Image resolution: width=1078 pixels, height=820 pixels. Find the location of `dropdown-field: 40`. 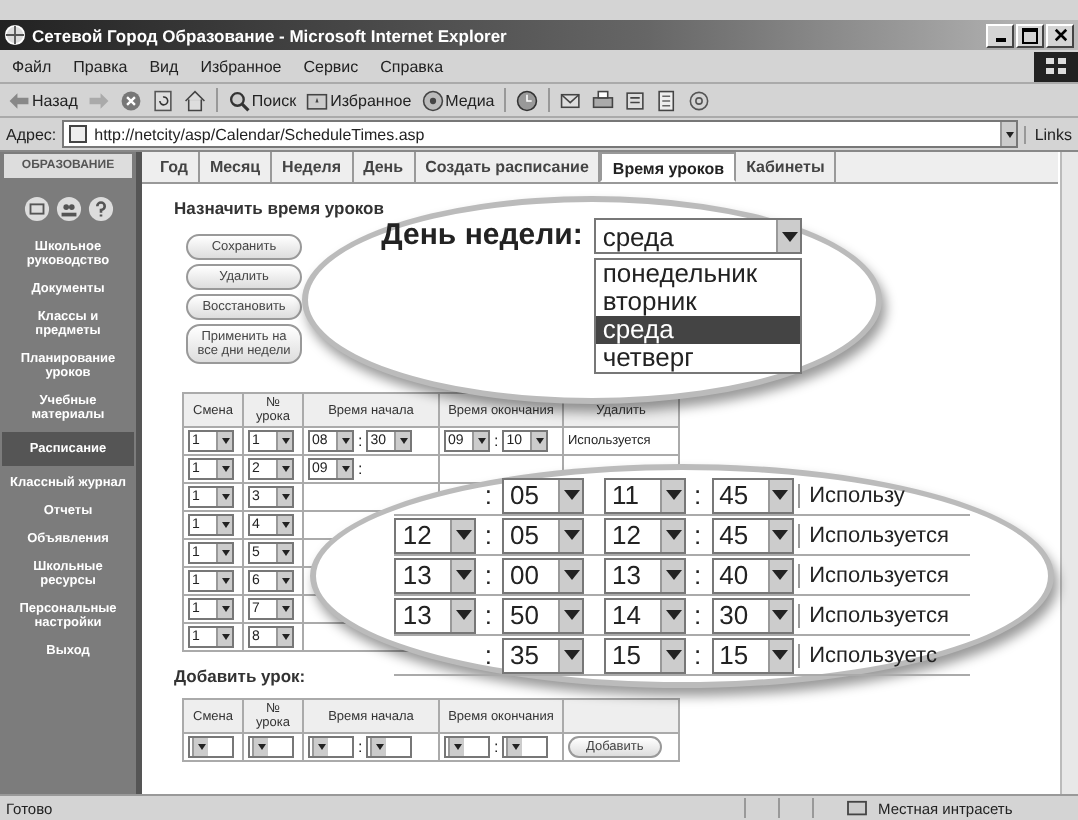

dropdown-field: 40 is located at coordinates (752, 575).